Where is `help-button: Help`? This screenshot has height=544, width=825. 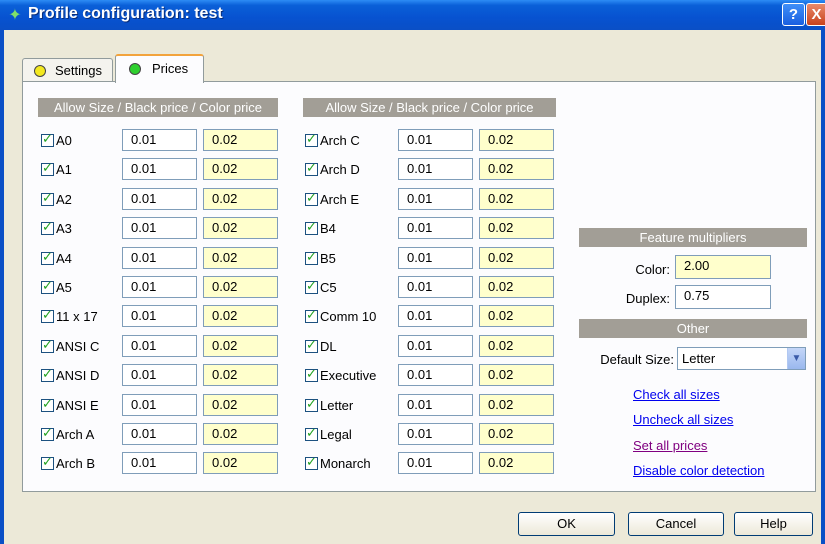
help-button: Help is located at coordinates (773, 524).